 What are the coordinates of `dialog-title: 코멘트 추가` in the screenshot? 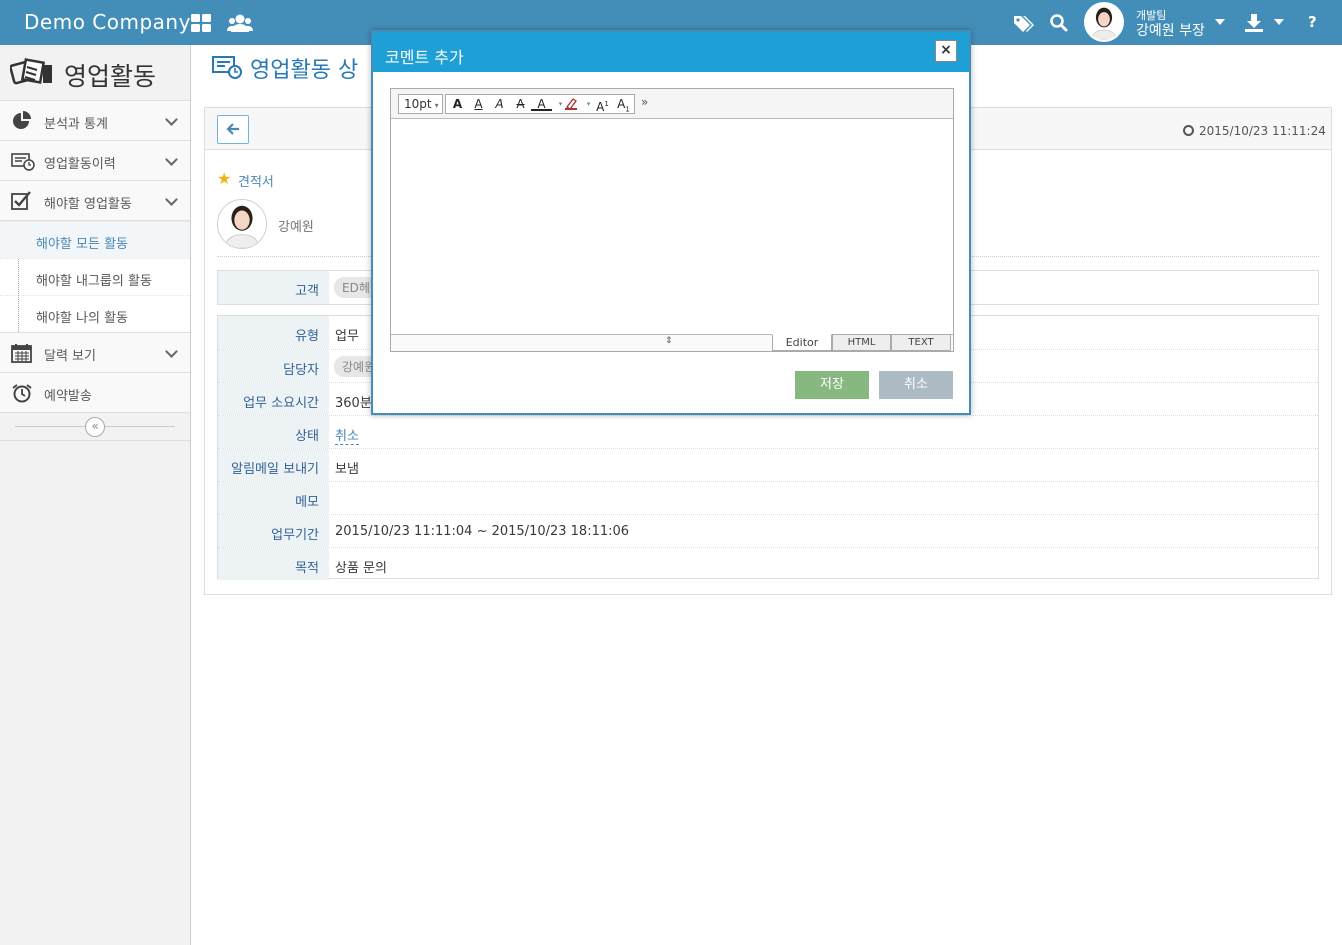 It's located at (424, 57).